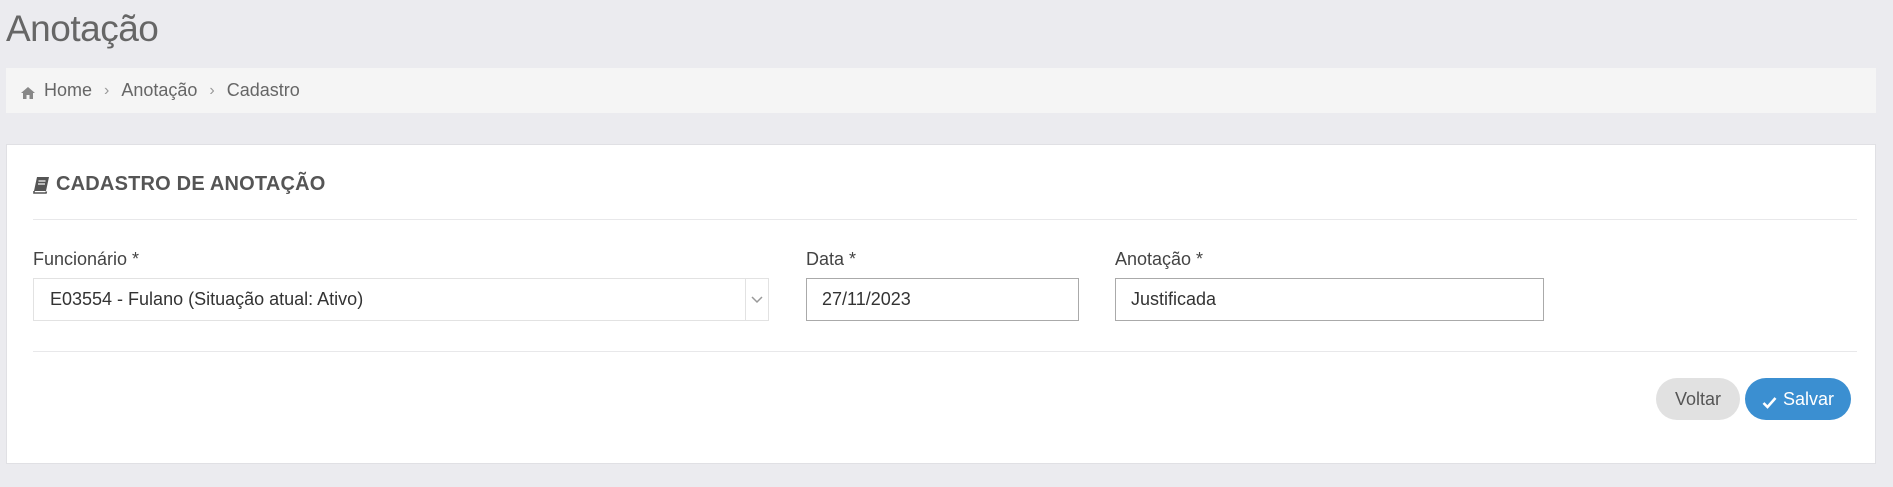 The width and height of the screenshot is (1893, 487). What do you see at coordinates (86, 259) in the screenshot?
I see `funcionario-label: Funcionário *` at bounding box center [86, 259].